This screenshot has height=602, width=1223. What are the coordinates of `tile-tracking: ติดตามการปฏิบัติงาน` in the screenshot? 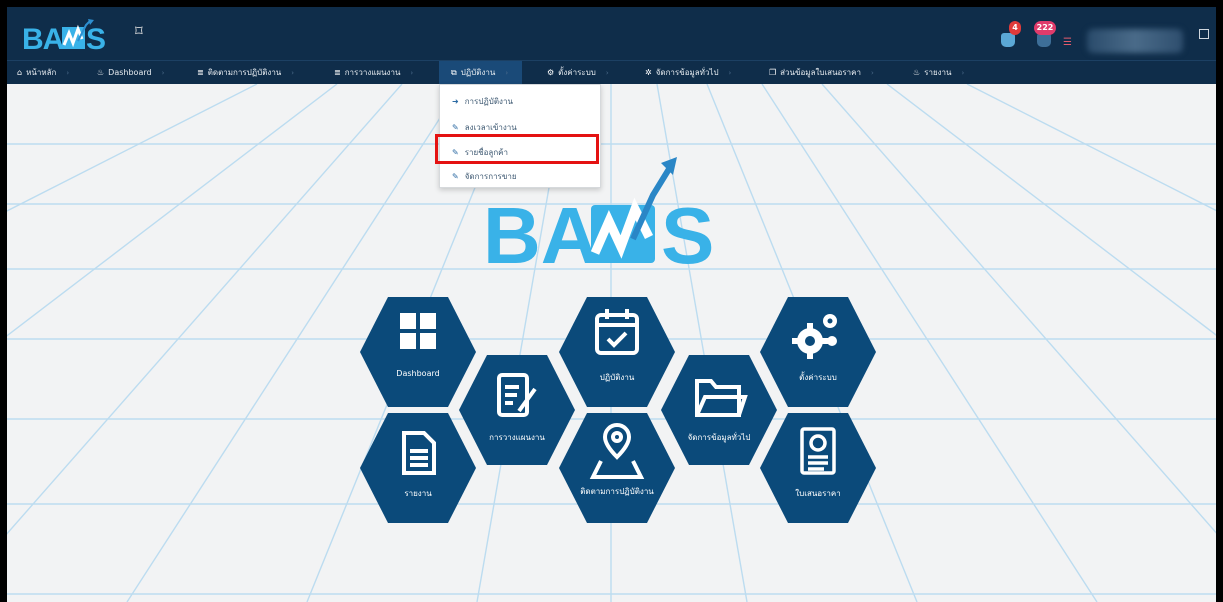 It's located at (617, 468).